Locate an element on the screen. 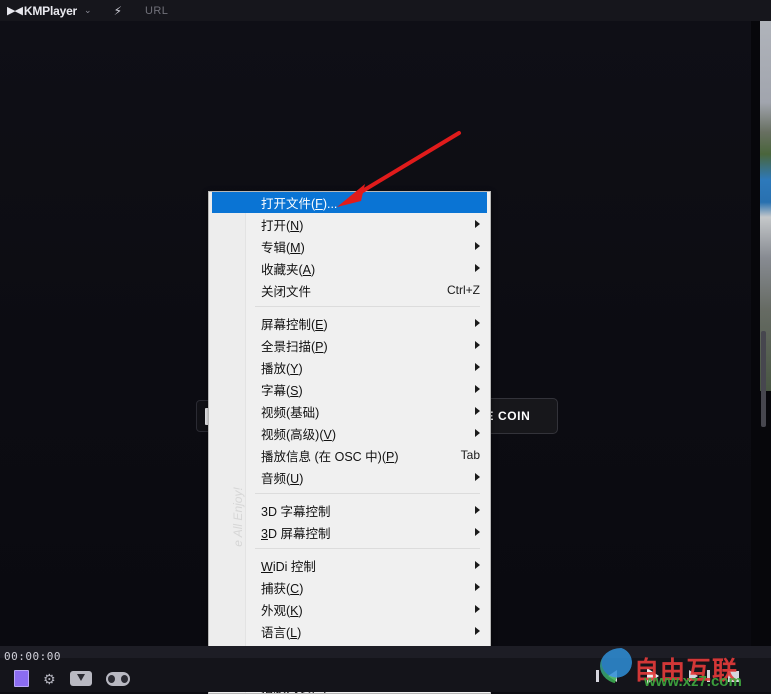  menu-item: 播放(Y) is located at coordinates (349, 367).